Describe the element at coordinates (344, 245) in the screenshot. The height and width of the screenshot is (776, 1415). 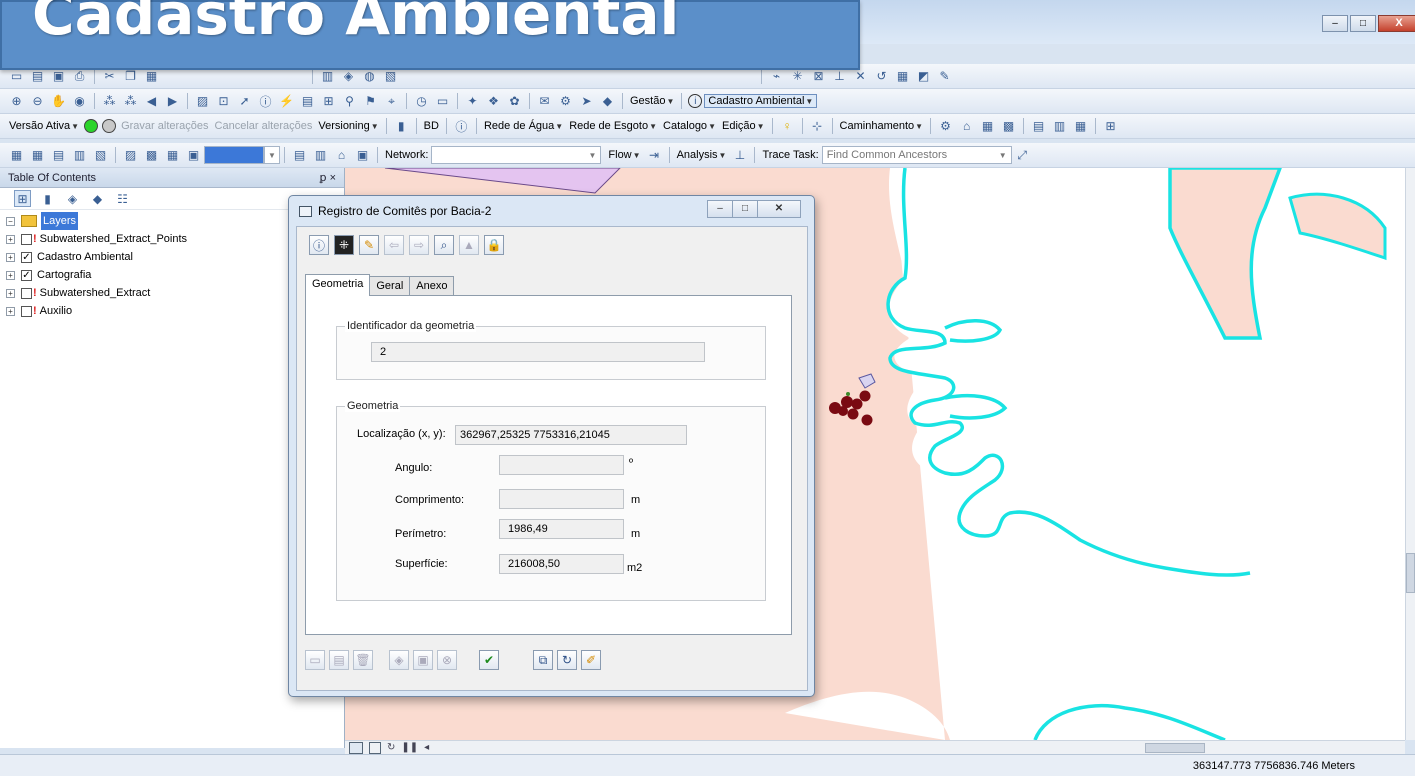
I see `zoom-extent-icon: ⁜` at that location.